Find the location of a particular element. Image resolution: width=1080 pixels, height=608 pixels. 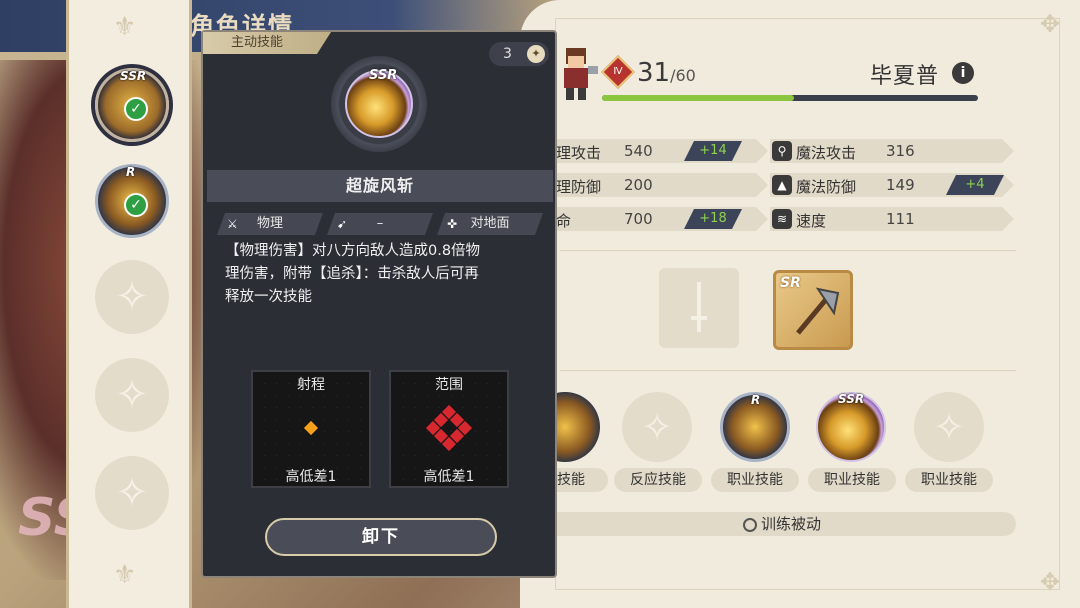

area-title: 范围 is located at coordinates (449, 385).